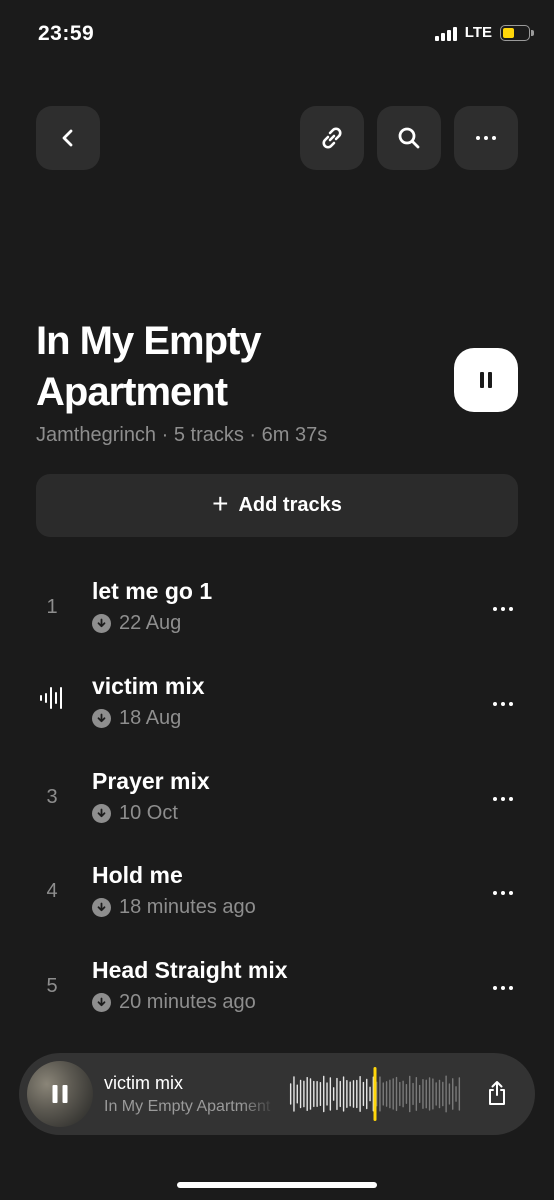 This screenshot has width=554, height=1200. I want to click on chevron-left-icon, so click(67, 138).